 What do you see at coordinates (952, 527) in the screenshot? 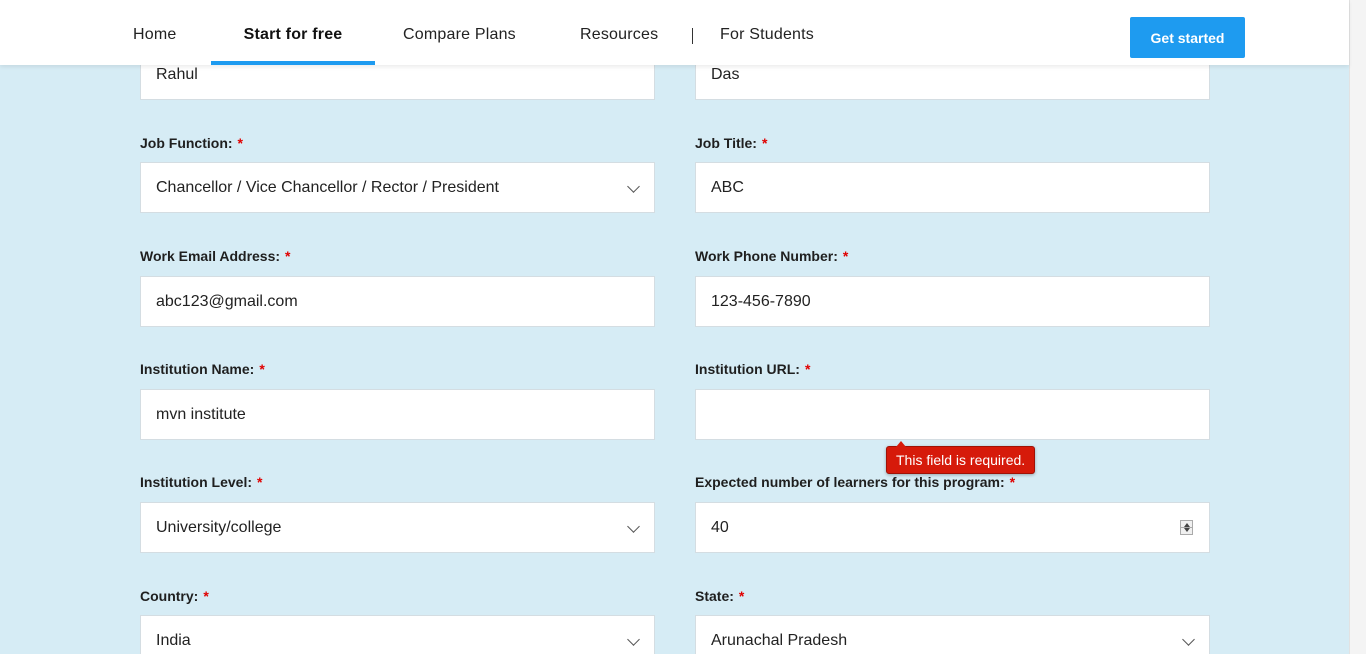
I see `expected-learners-input: 40` at bounding box center [952, 527].